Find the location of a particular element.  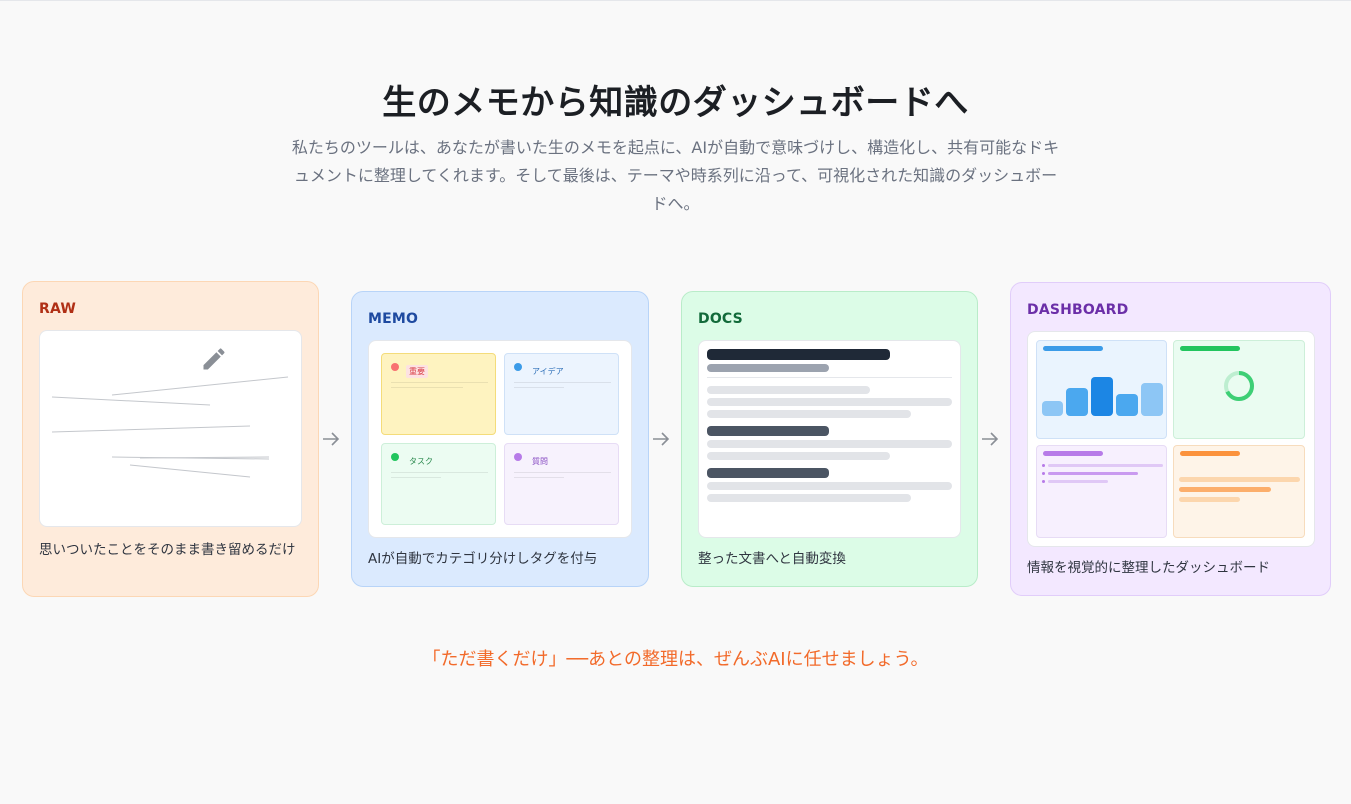

raw-card-caption: 思いついたことをそのまま書き留めるだけ is located at coordinates (167, 550).